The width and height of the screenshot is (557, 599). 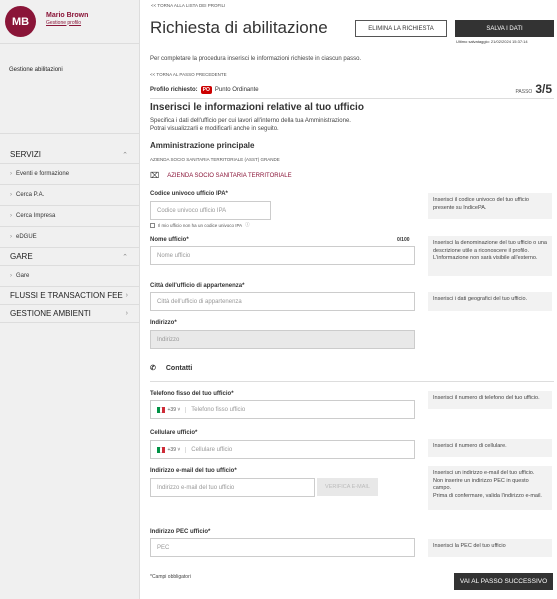 I want to click on phone-label: Telefono fisso del tuo ufficio*, so click(x=192, y=394).